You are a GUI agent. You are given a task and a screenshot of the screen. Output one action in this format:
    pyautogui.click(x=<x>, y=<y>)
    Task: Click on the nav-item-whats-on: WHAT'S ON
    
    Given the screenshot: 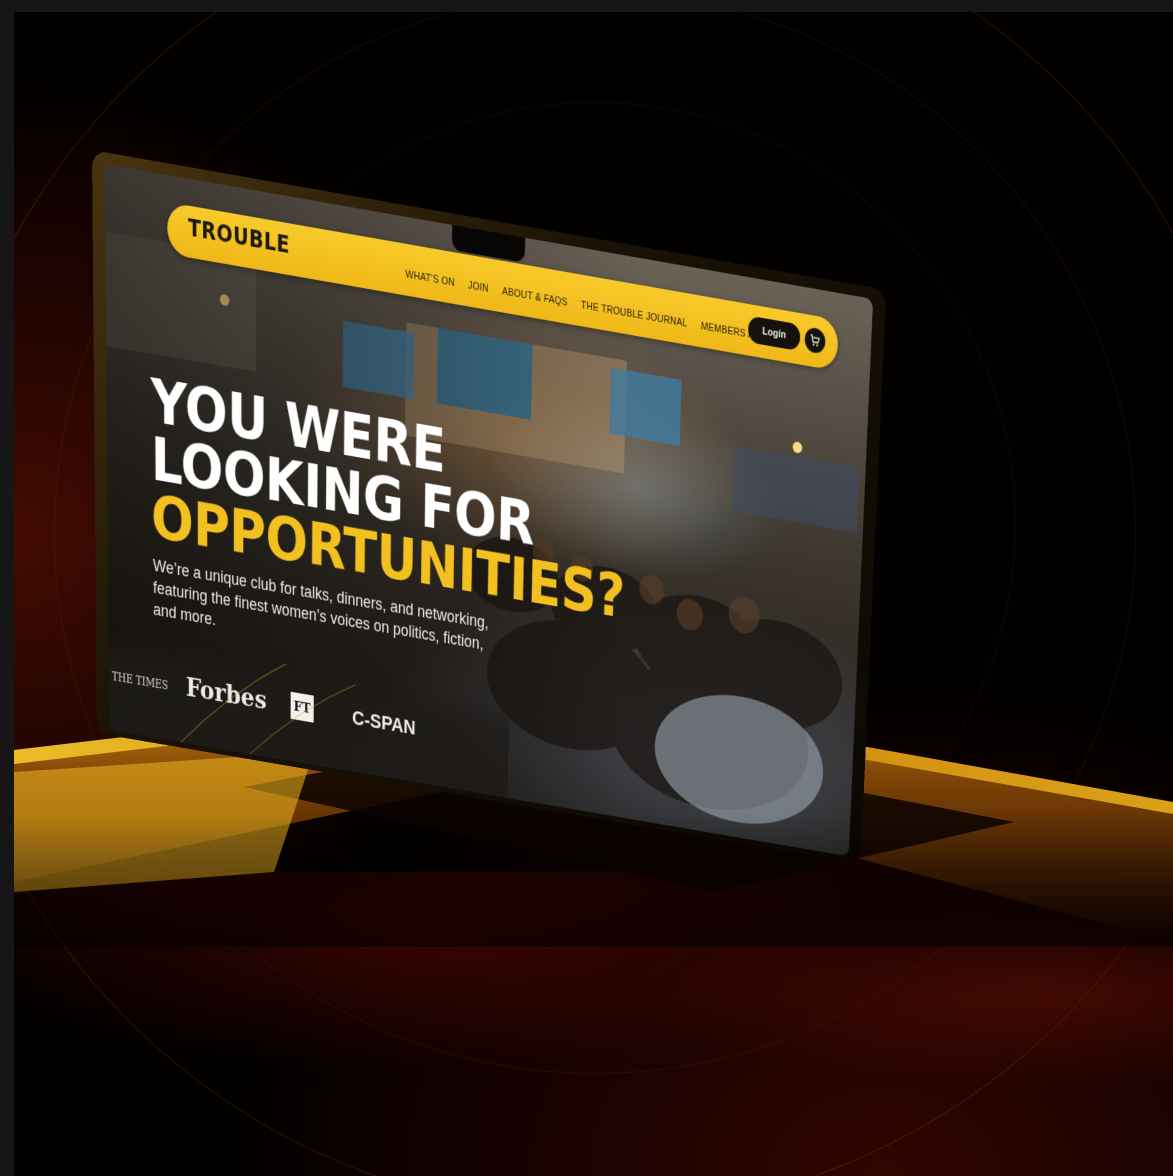 What is the action you would take?
    pyautogui.click(x=430, y=279)
    